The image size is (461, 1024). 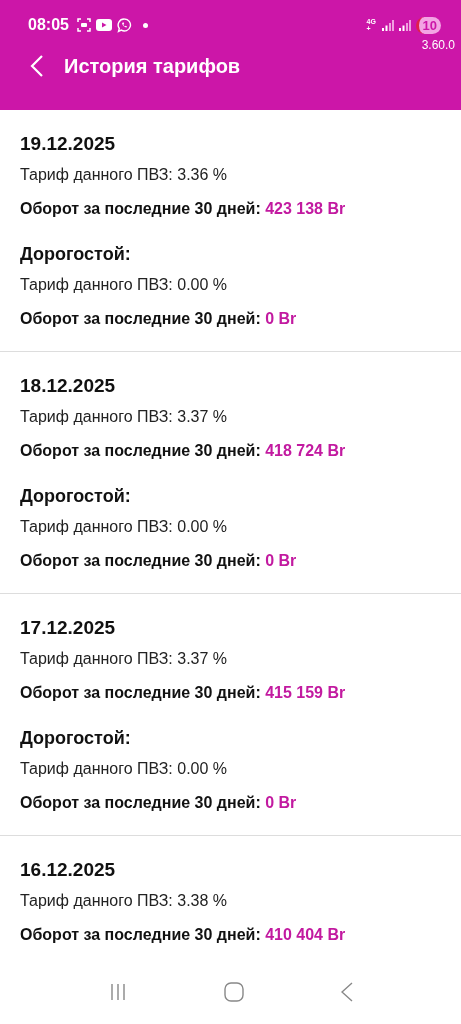 I want to click on entry-date: 17.12.2025, so click(x=68, y=628).